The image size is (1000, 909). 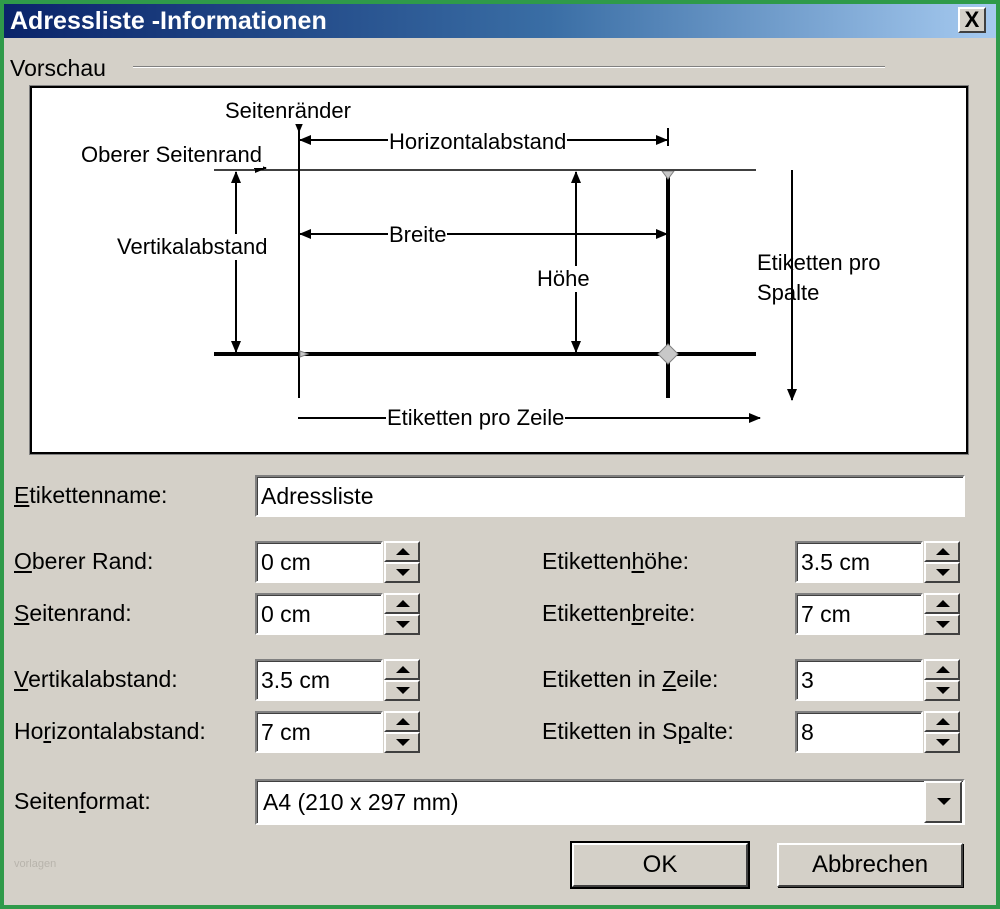 What do you see at coordinates (500, 21) in the screenshot?
I see `title-bar: Adressliste -Informationen X` at bounding box center [500, 21].